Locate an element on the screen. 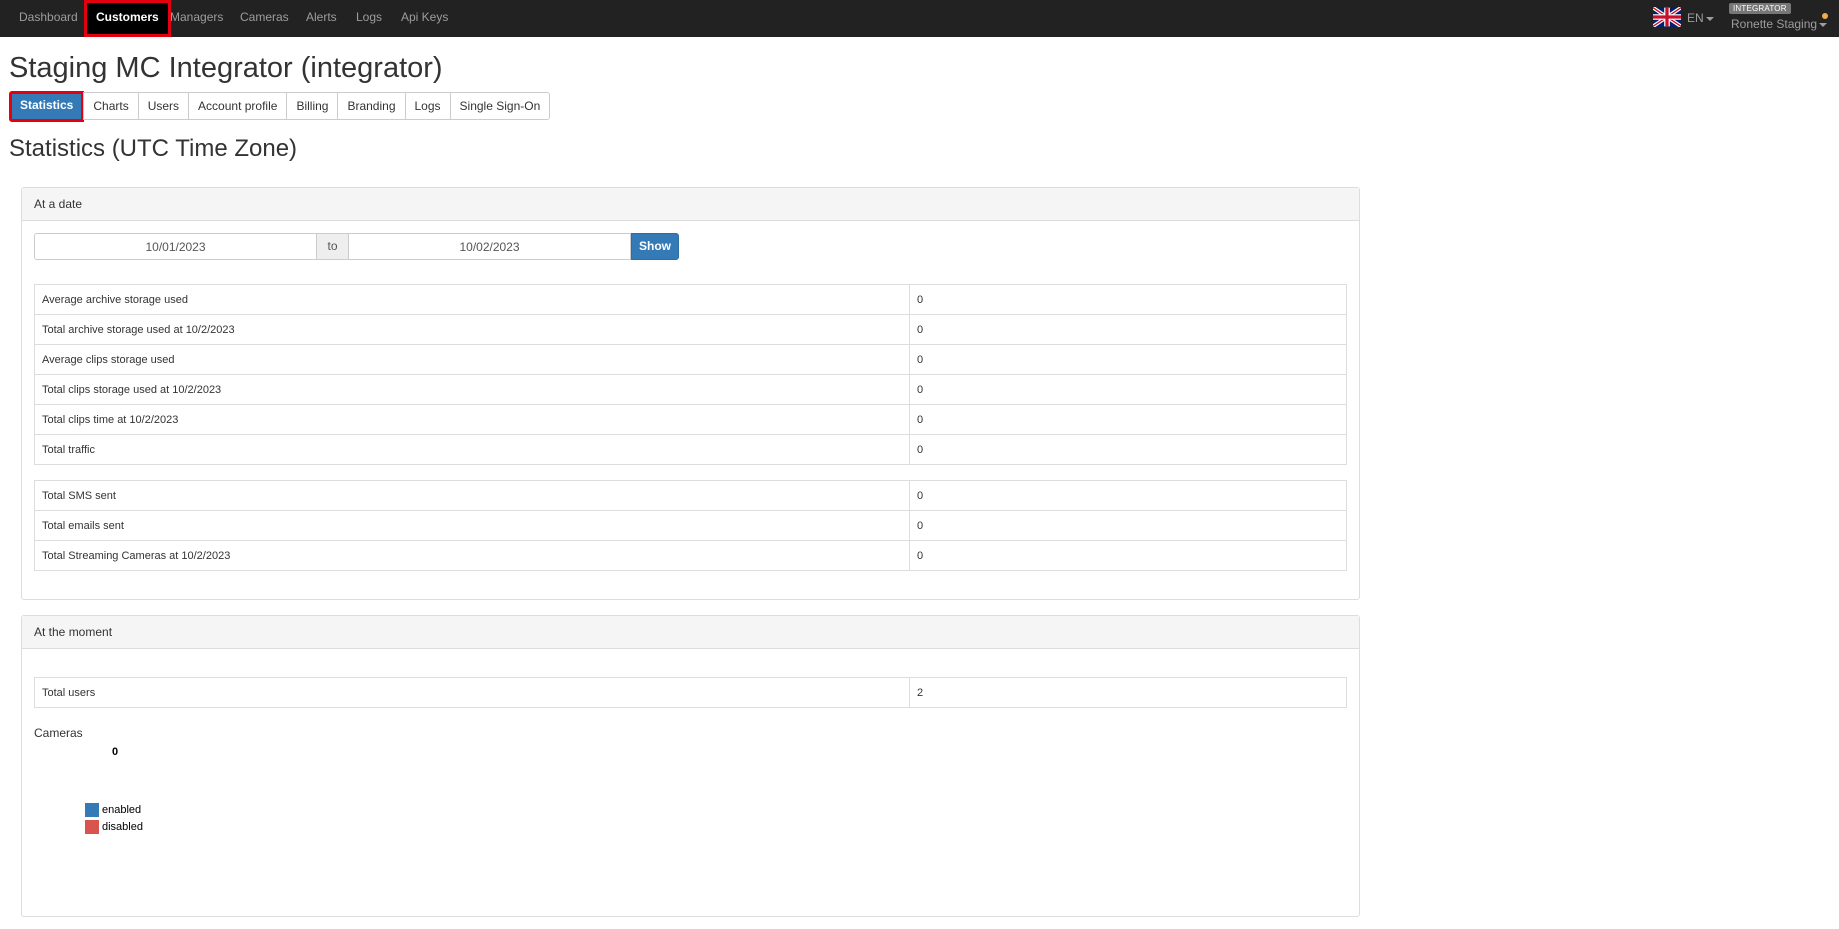 This screenshot has width=1839, height=929. tab-account-profile: Account profile is located at coordinates (238, 106).